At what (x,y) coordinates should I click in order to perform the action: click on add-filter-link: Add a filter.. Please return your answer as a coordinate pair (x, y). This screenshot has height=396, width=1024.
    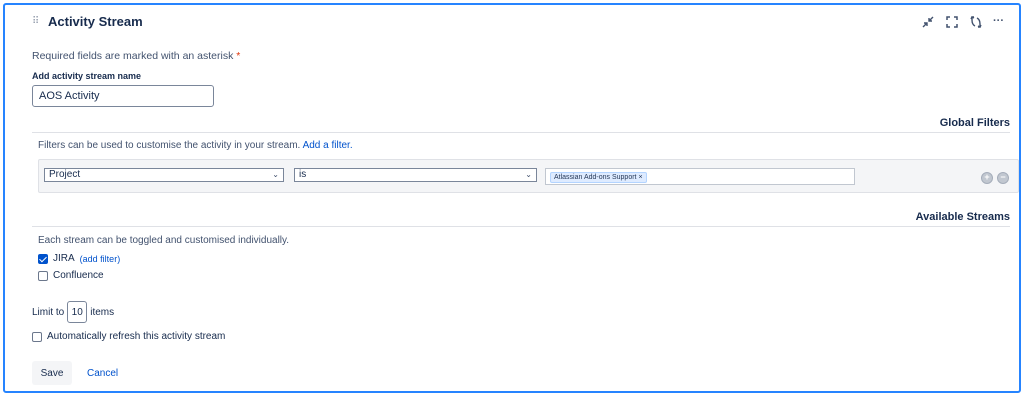
    Looking at the image, I should click on (328, 145).